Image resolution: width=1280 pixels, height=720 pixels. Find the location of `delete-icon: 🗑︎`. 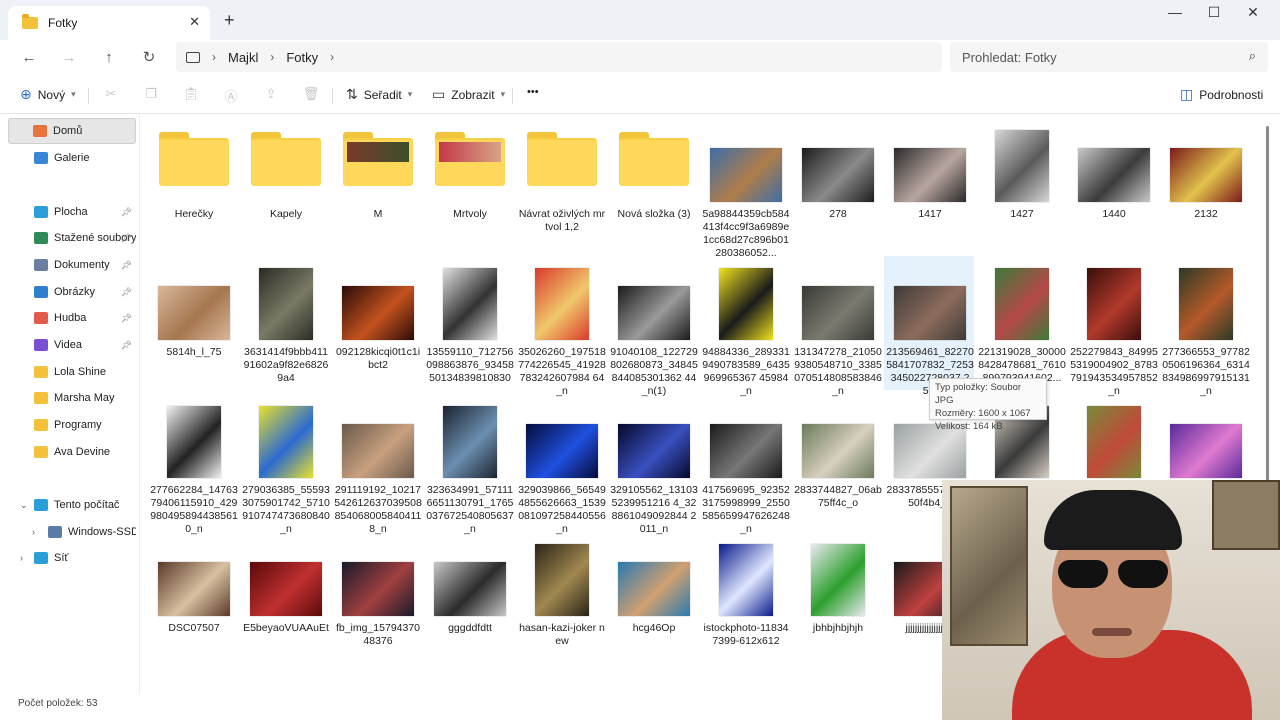

delete-icon: 🗑︎ is located at coordinates (311, 95).